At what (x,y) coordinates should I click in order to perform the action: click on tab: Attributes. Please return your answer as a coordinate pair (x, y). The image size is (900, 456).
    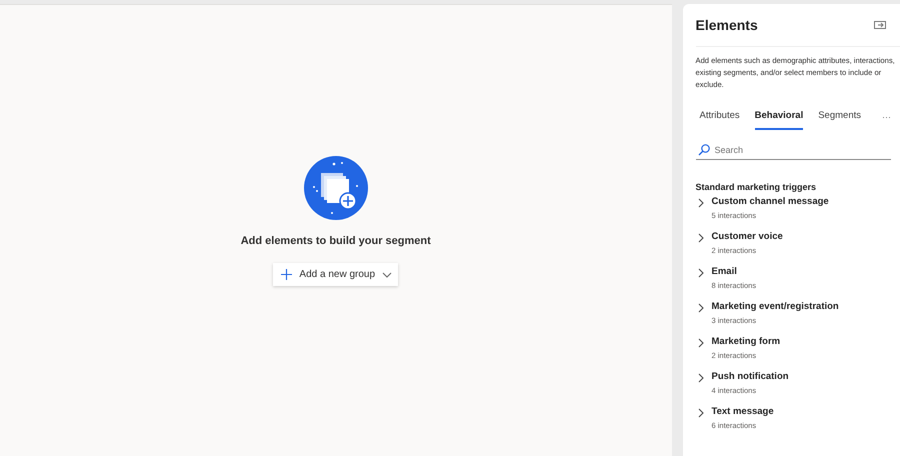
    Looking at the image, I should click on (720, 116).